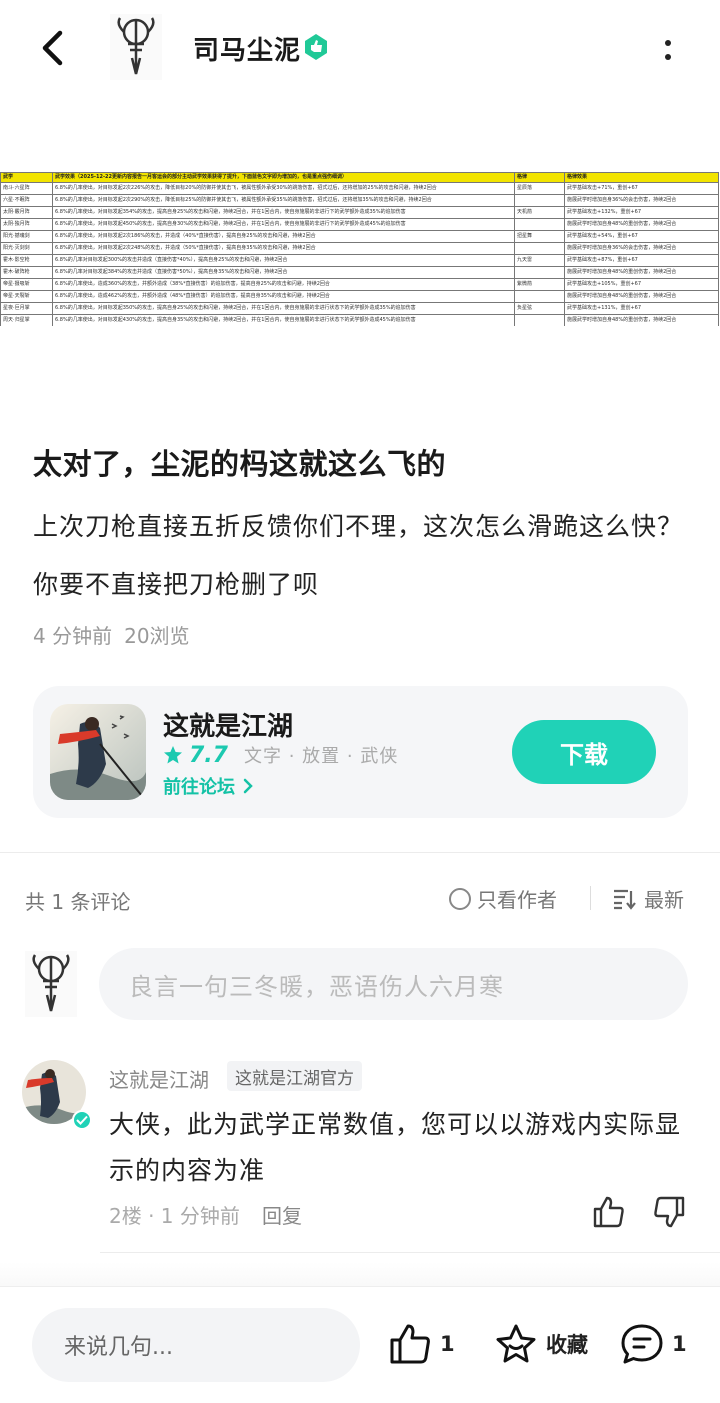  I want to click on sort-icon, so click(625, 899).